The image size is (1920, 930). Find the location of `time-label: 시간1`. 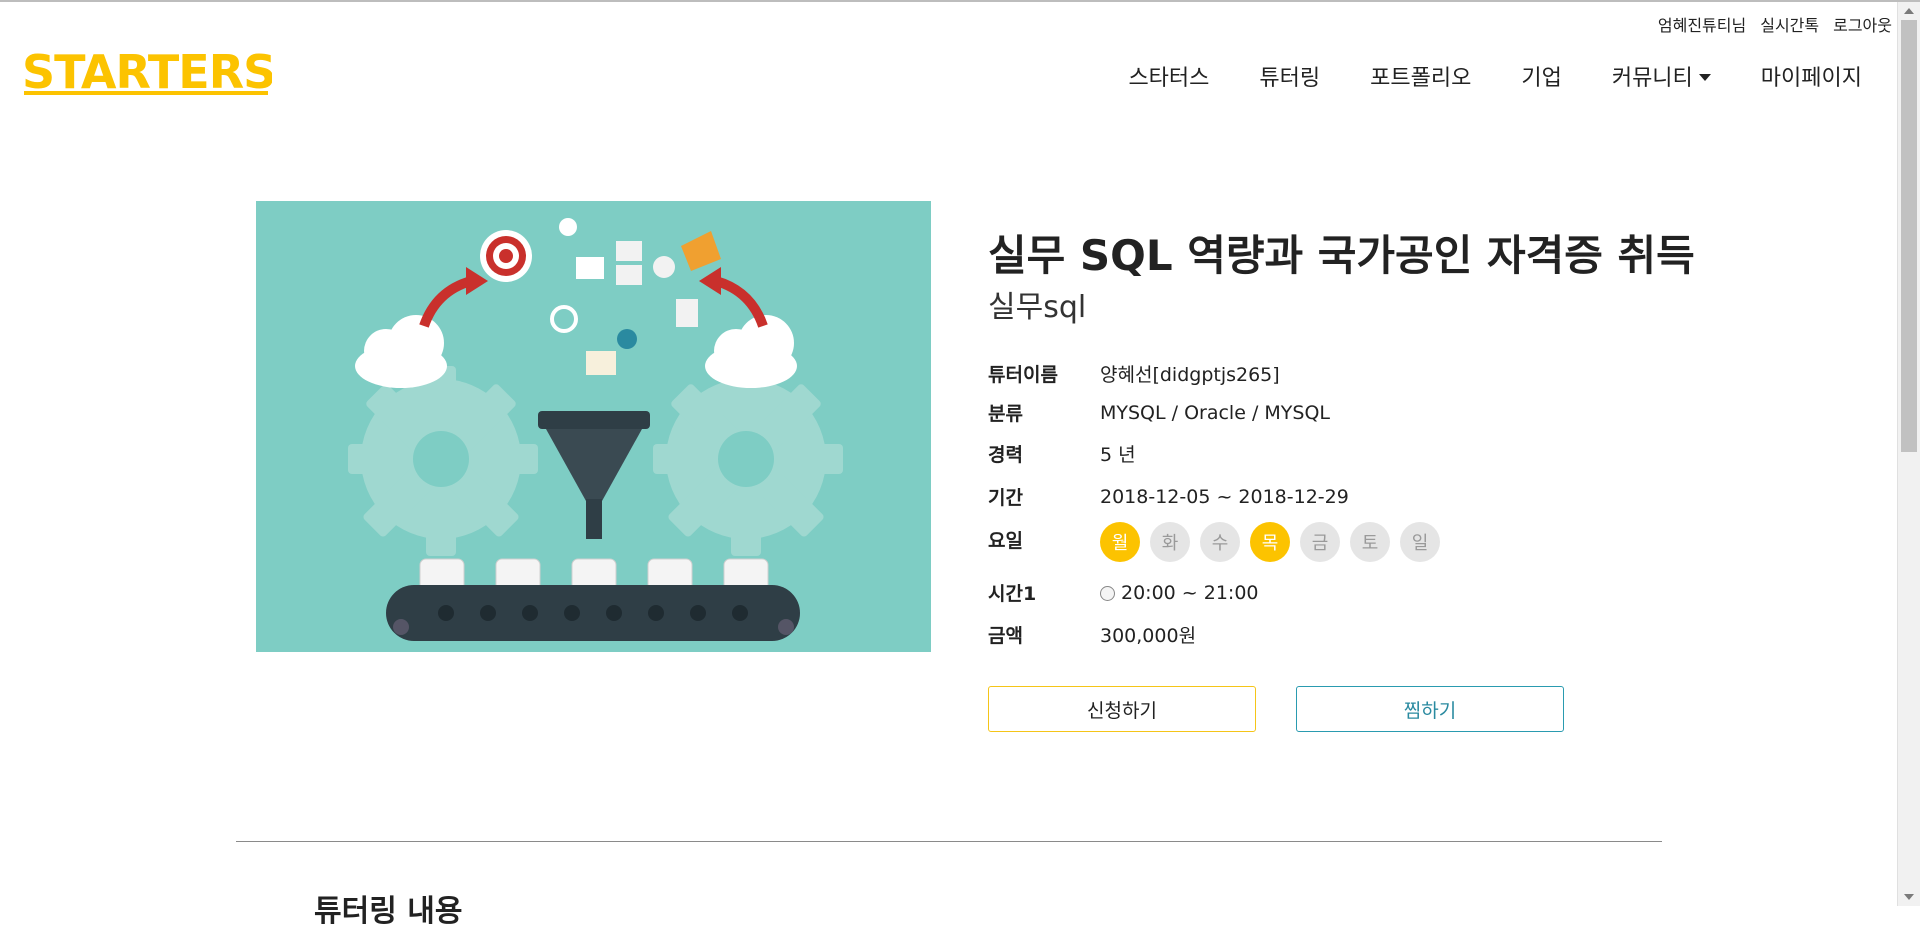

time-label: 시간1 is located at coordinates (1012, 594).